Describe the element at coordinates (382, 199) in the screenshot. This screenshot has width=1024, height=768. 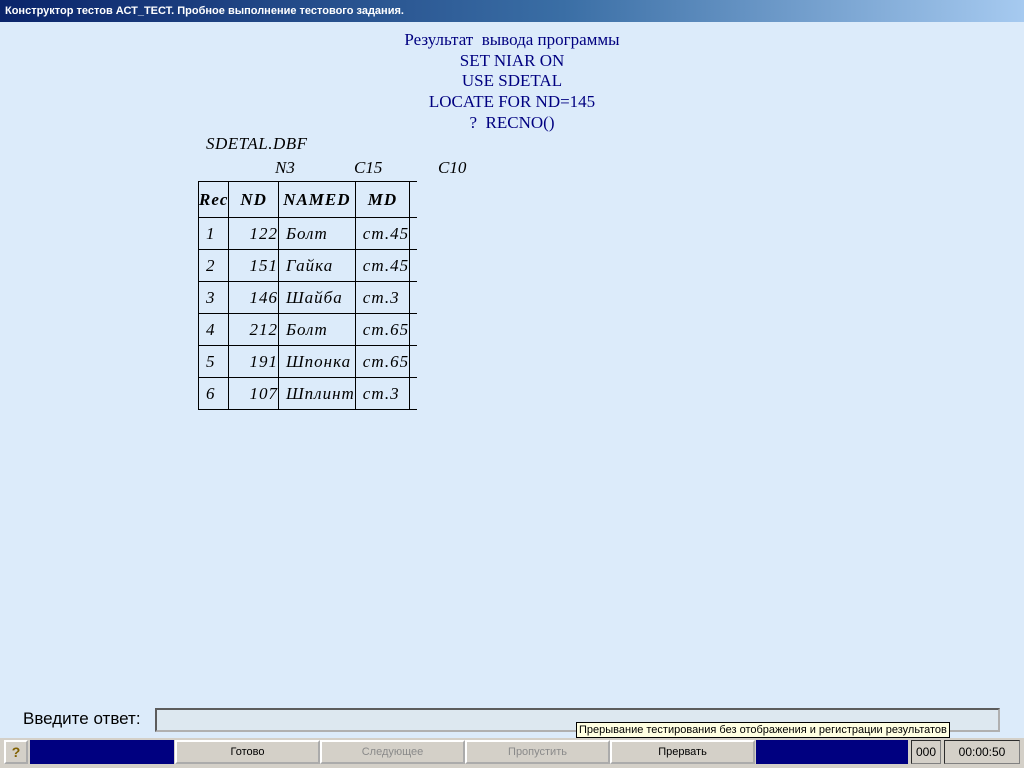
I see `column-header: MD` at that location.